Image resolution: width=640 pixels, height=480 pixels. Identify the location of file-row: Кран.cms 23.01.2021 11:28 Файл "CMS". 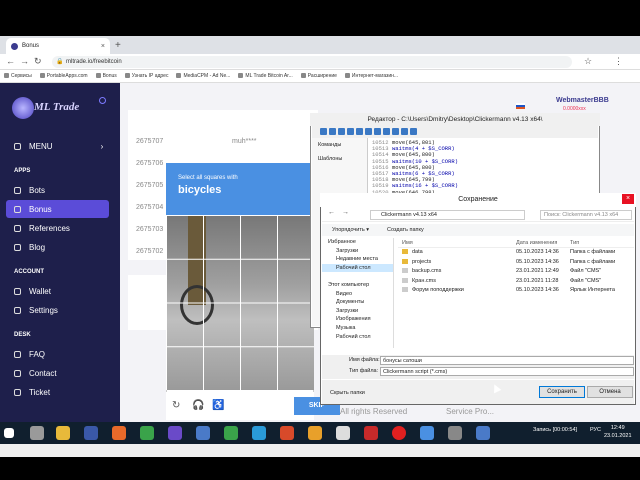
(516, 282).